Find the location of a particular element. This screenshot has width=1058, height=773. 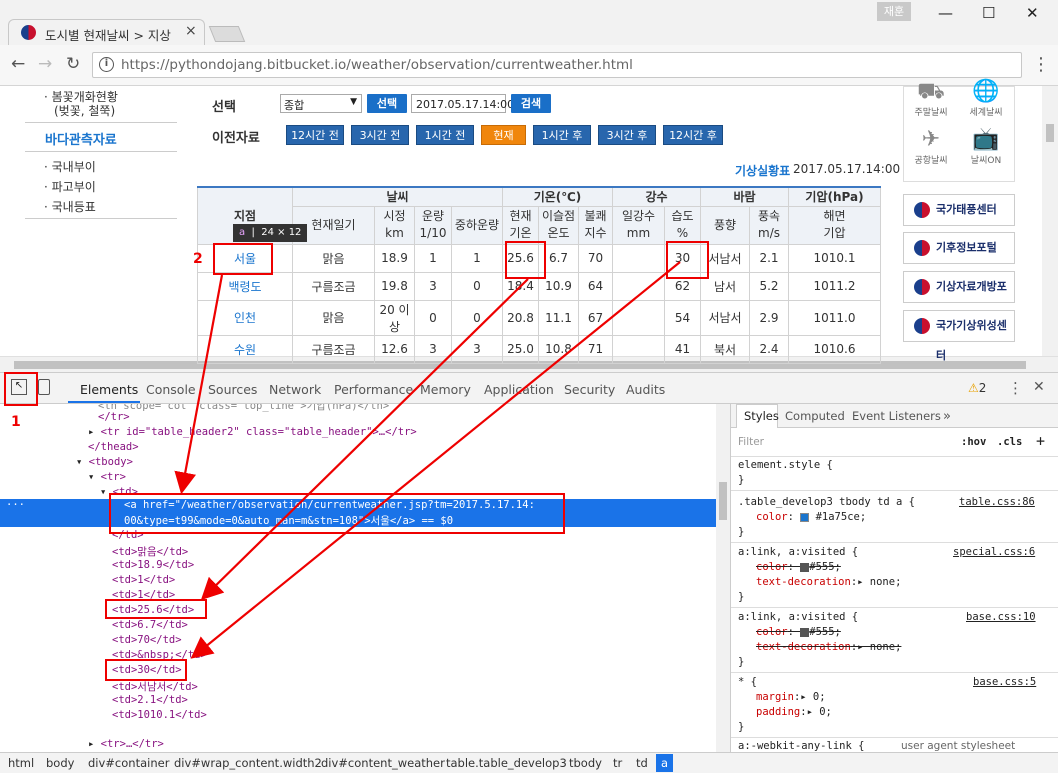

close-devtools-icon: ✕ is located at coordinates (1039, 387).